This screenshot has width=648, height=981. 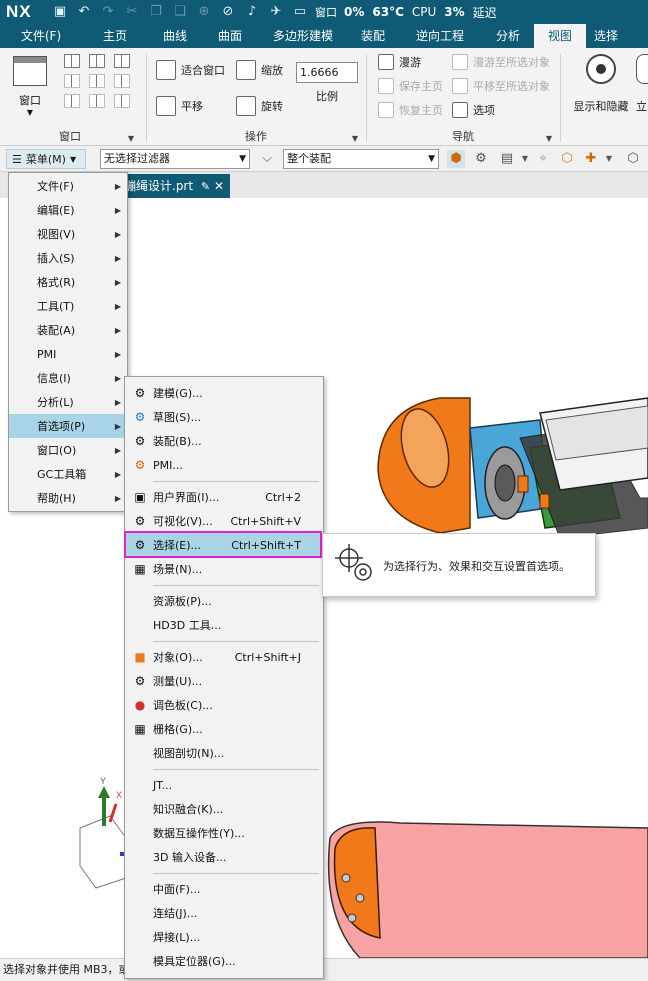 I want to click on layout-bottom-icon, so click(x=122, y=101).